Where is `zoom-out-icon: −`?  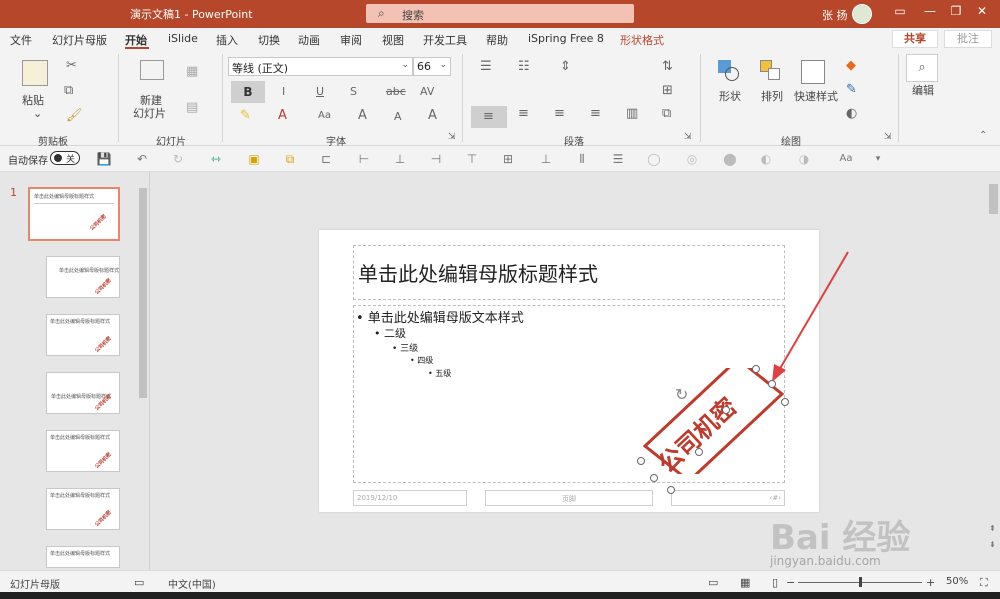
zoom-out-icon: − is located at coordinates (790, 582).